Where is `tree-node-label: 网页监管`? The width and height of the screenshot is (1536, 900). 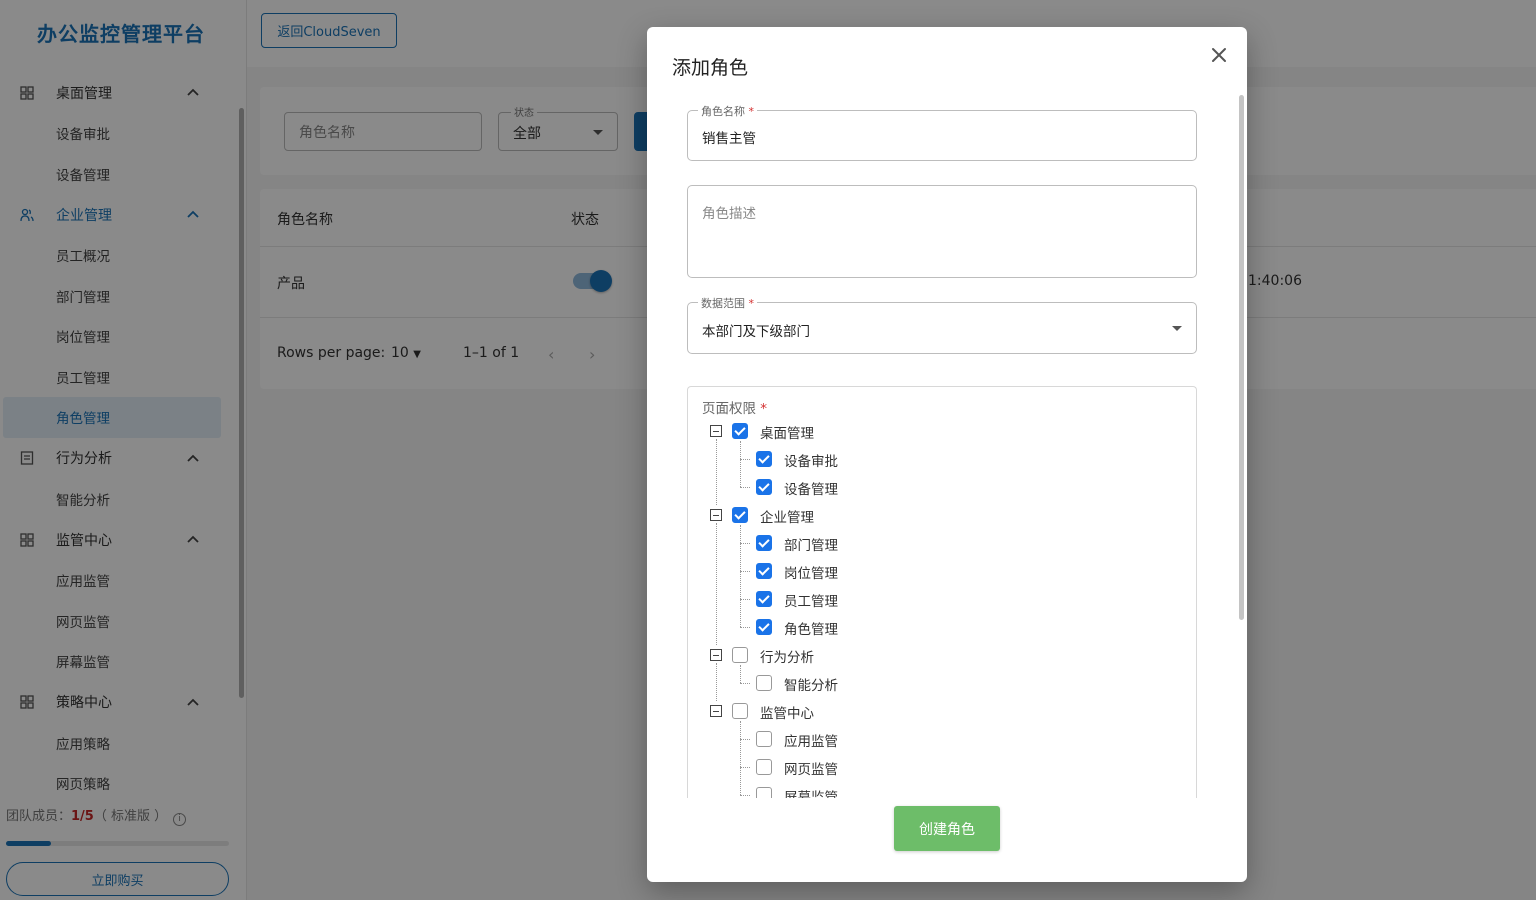
tree-node-label: 网页监管 is located at coordinates (811, 770).